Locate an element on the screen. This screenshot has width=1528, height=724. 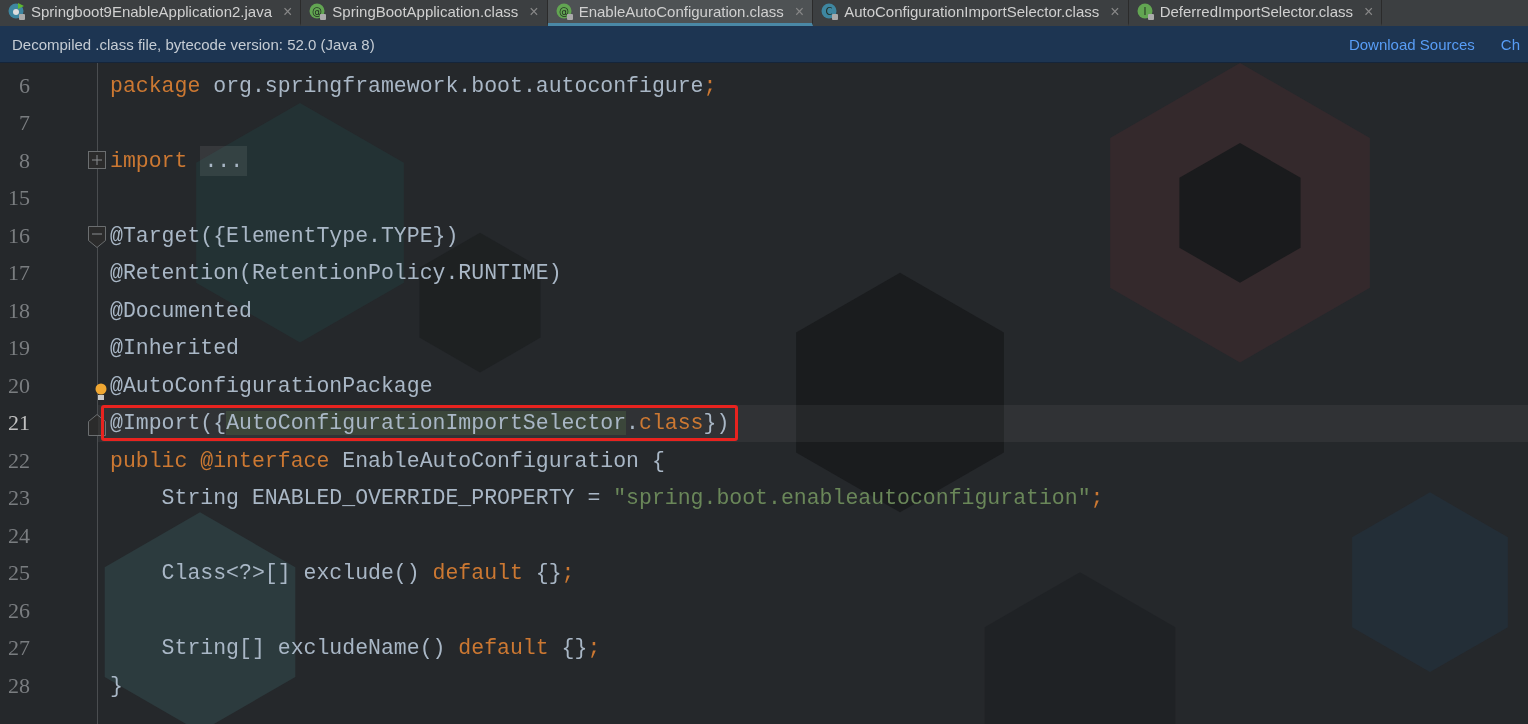
line-number: 21 is located at coordinates (18, 423).